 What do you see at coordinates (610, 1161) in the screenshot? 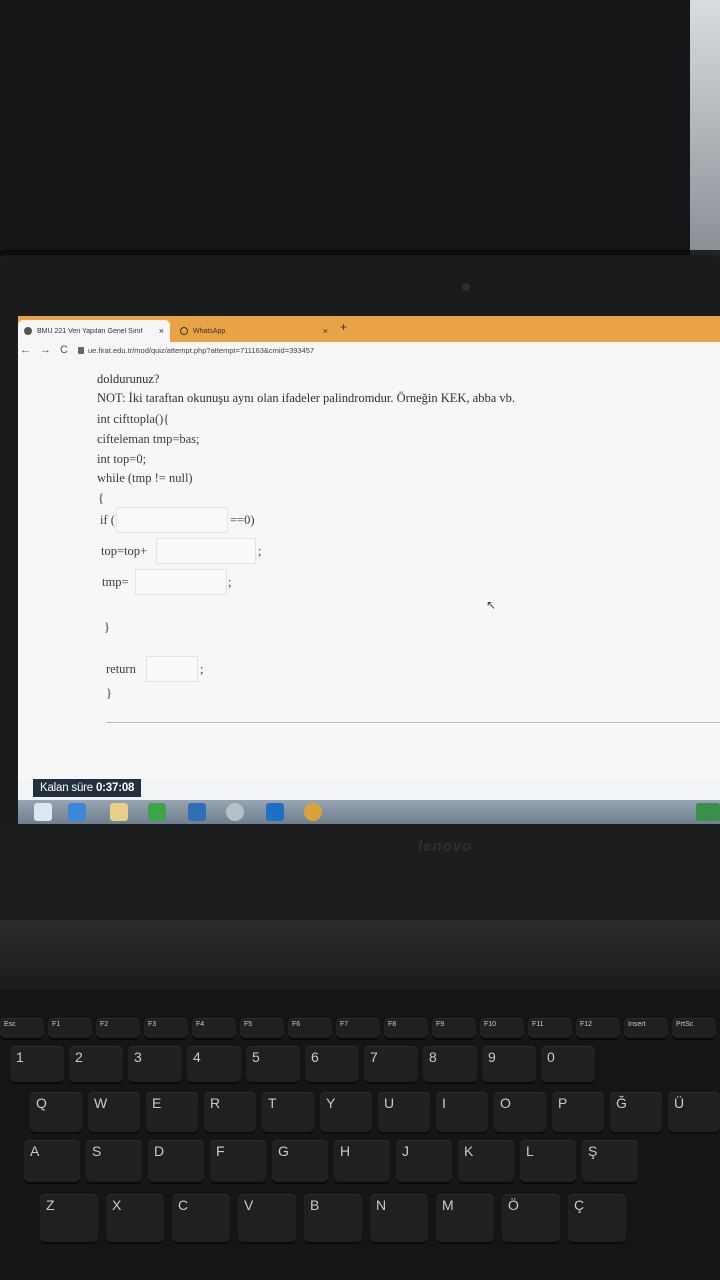
I see `key-ş: Ş` at bounding box center [610, 1161].